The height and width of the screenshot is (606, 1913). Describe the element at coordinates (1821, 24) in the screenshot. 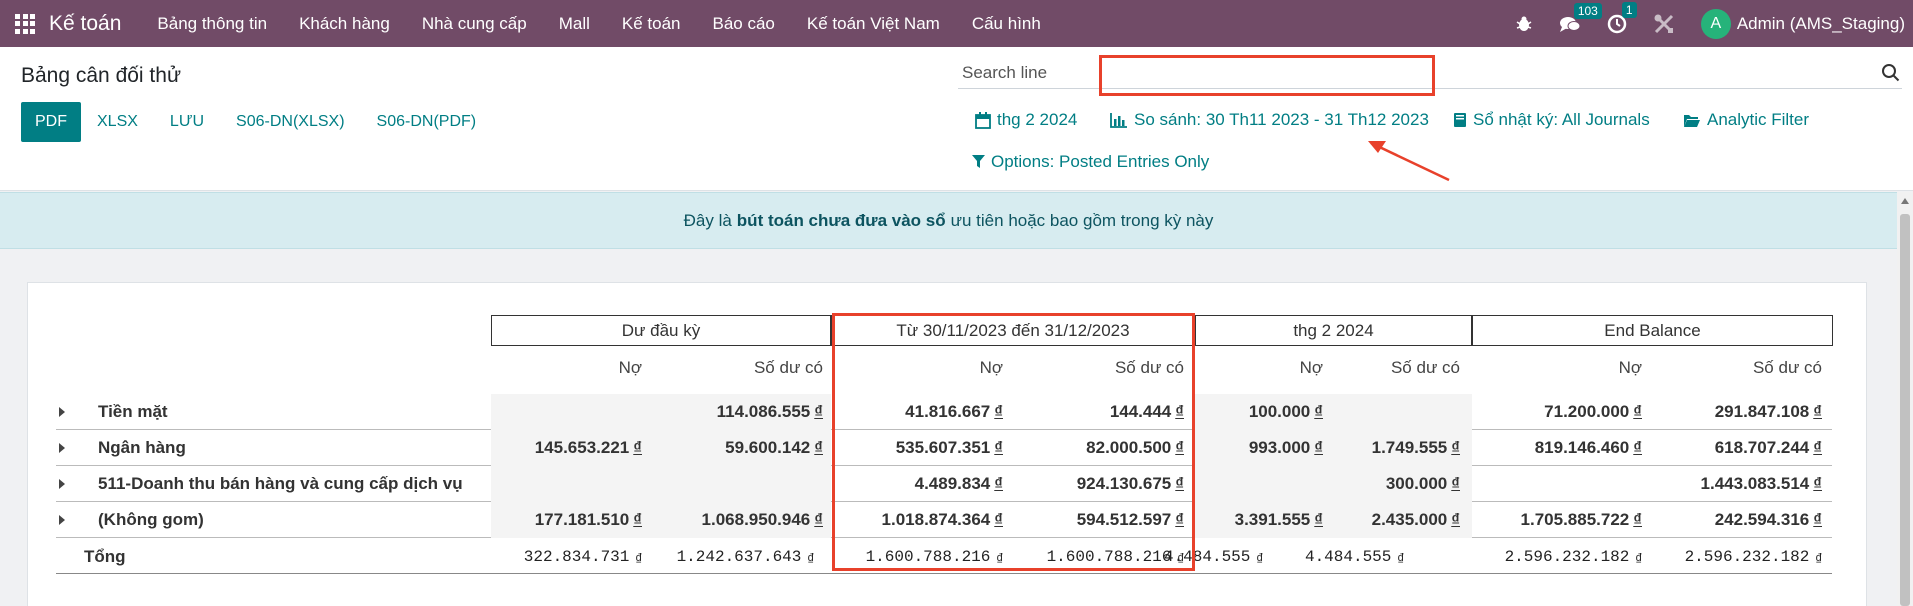

I see `user-menu: Admin (AMS_Staging)` at that location.